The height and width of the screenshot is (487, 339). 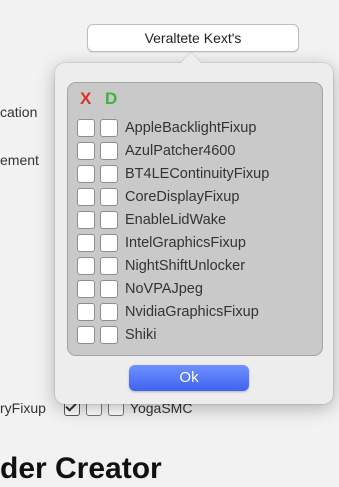 I want to click on ok-button: Ok, so click(x=189, y=378).